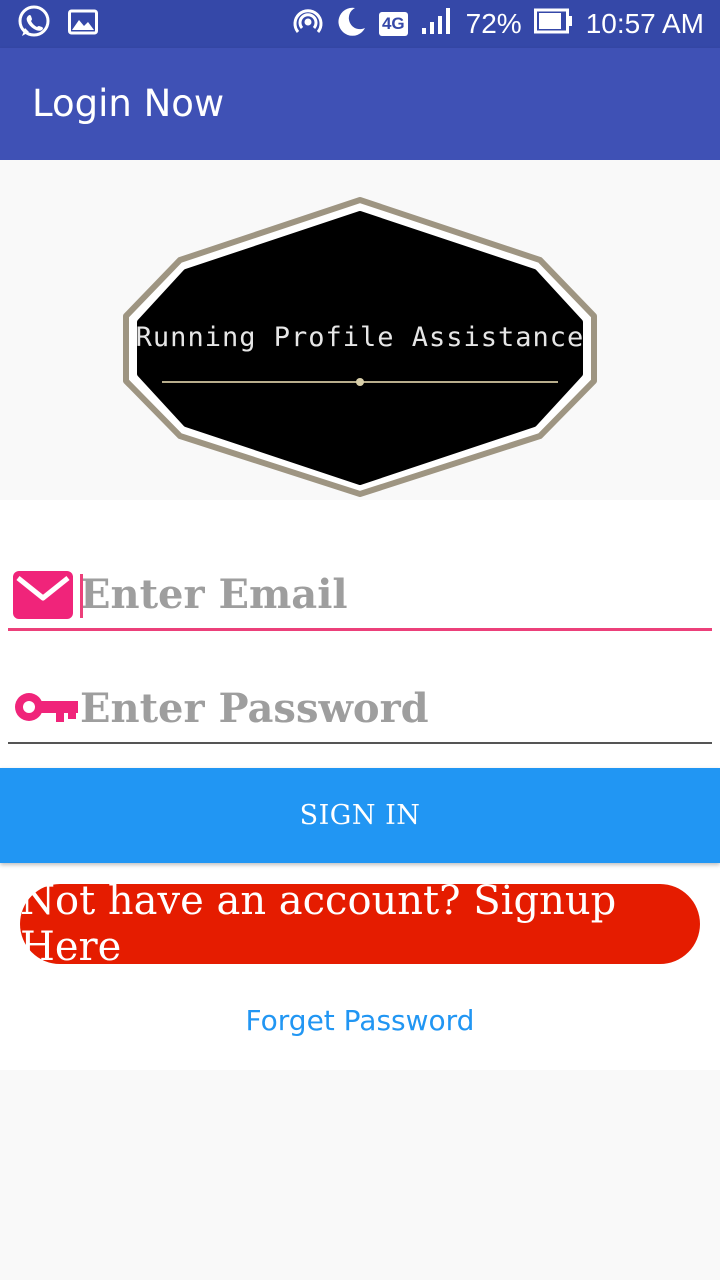 Image resolution: width=720 pixels, height=1280 pixels. What do you see at coordinates (393, 24) in the screenshot?
I see `network-type-badge: 4G` at bounding box center [393, 24].